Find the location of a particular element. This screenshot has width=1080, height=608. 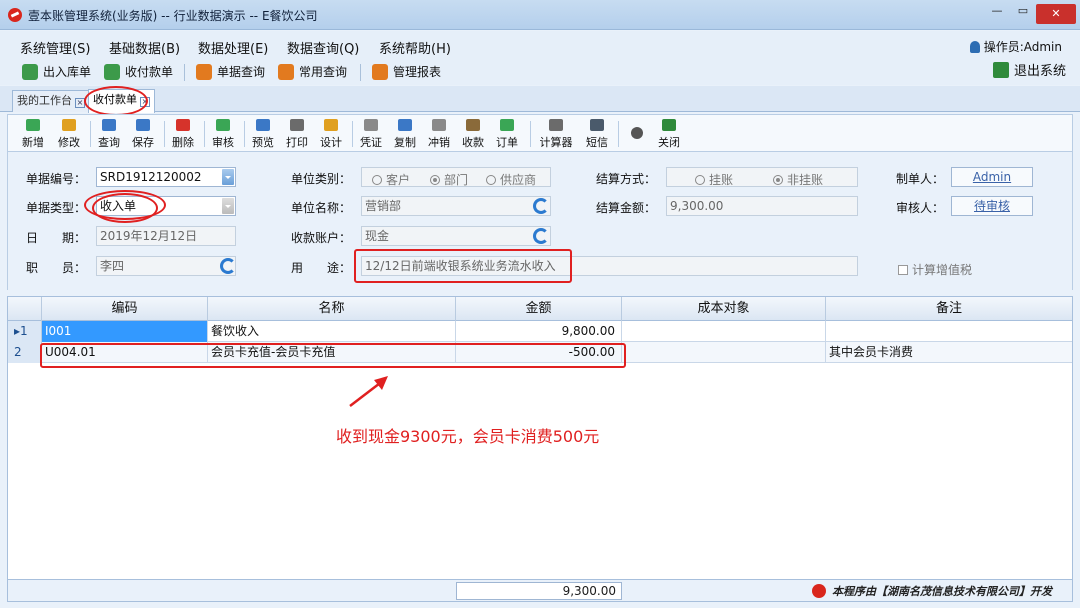

row-indicator: 2 is located at coordinates (25, 352).